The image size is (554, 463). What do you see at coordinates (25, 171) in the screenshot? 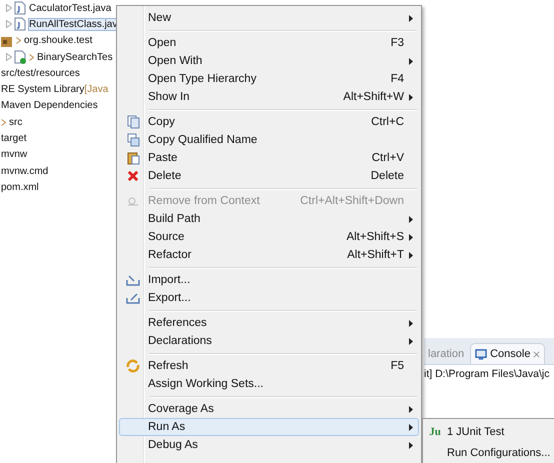
I see `tree-item: mvnw.cmd` at bounding box center [25, 171].